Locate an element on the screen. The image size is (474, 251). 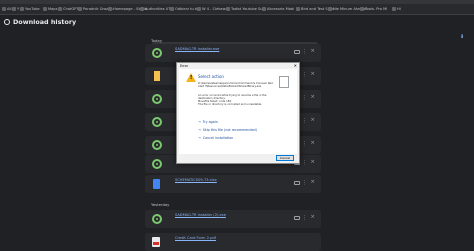
section-today: Today is located at coordinates (156, 40).